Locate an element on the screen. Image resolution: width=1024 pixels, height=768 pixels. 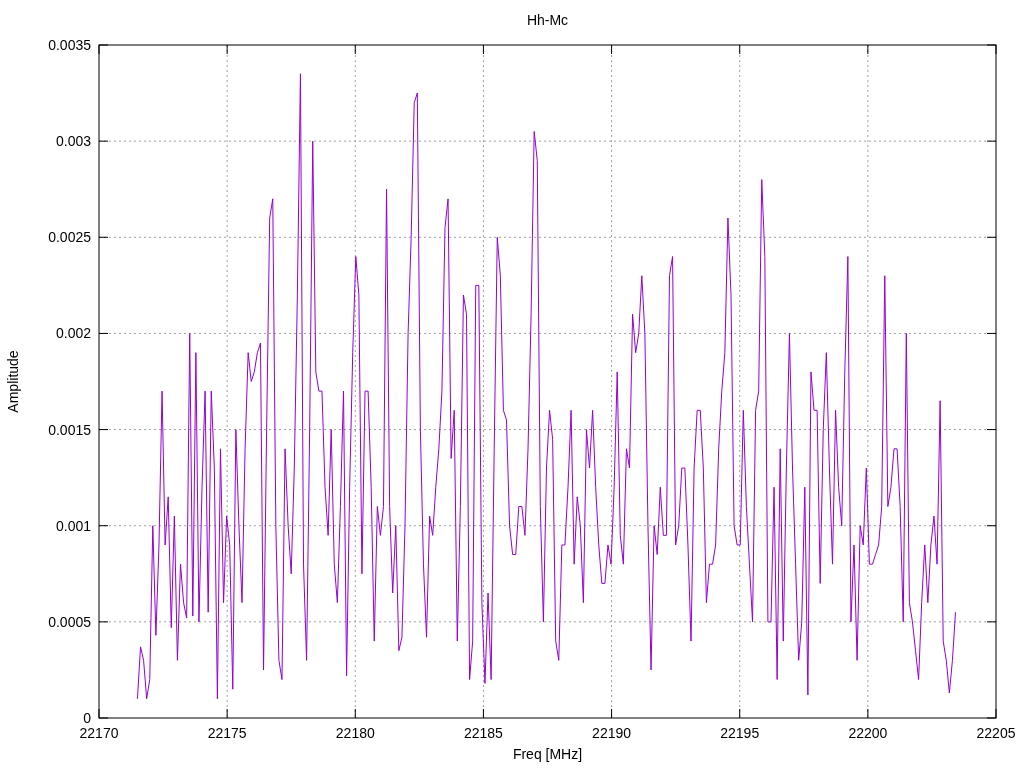
y-axis-label: Amplitude is located at coordinates (13, 381).